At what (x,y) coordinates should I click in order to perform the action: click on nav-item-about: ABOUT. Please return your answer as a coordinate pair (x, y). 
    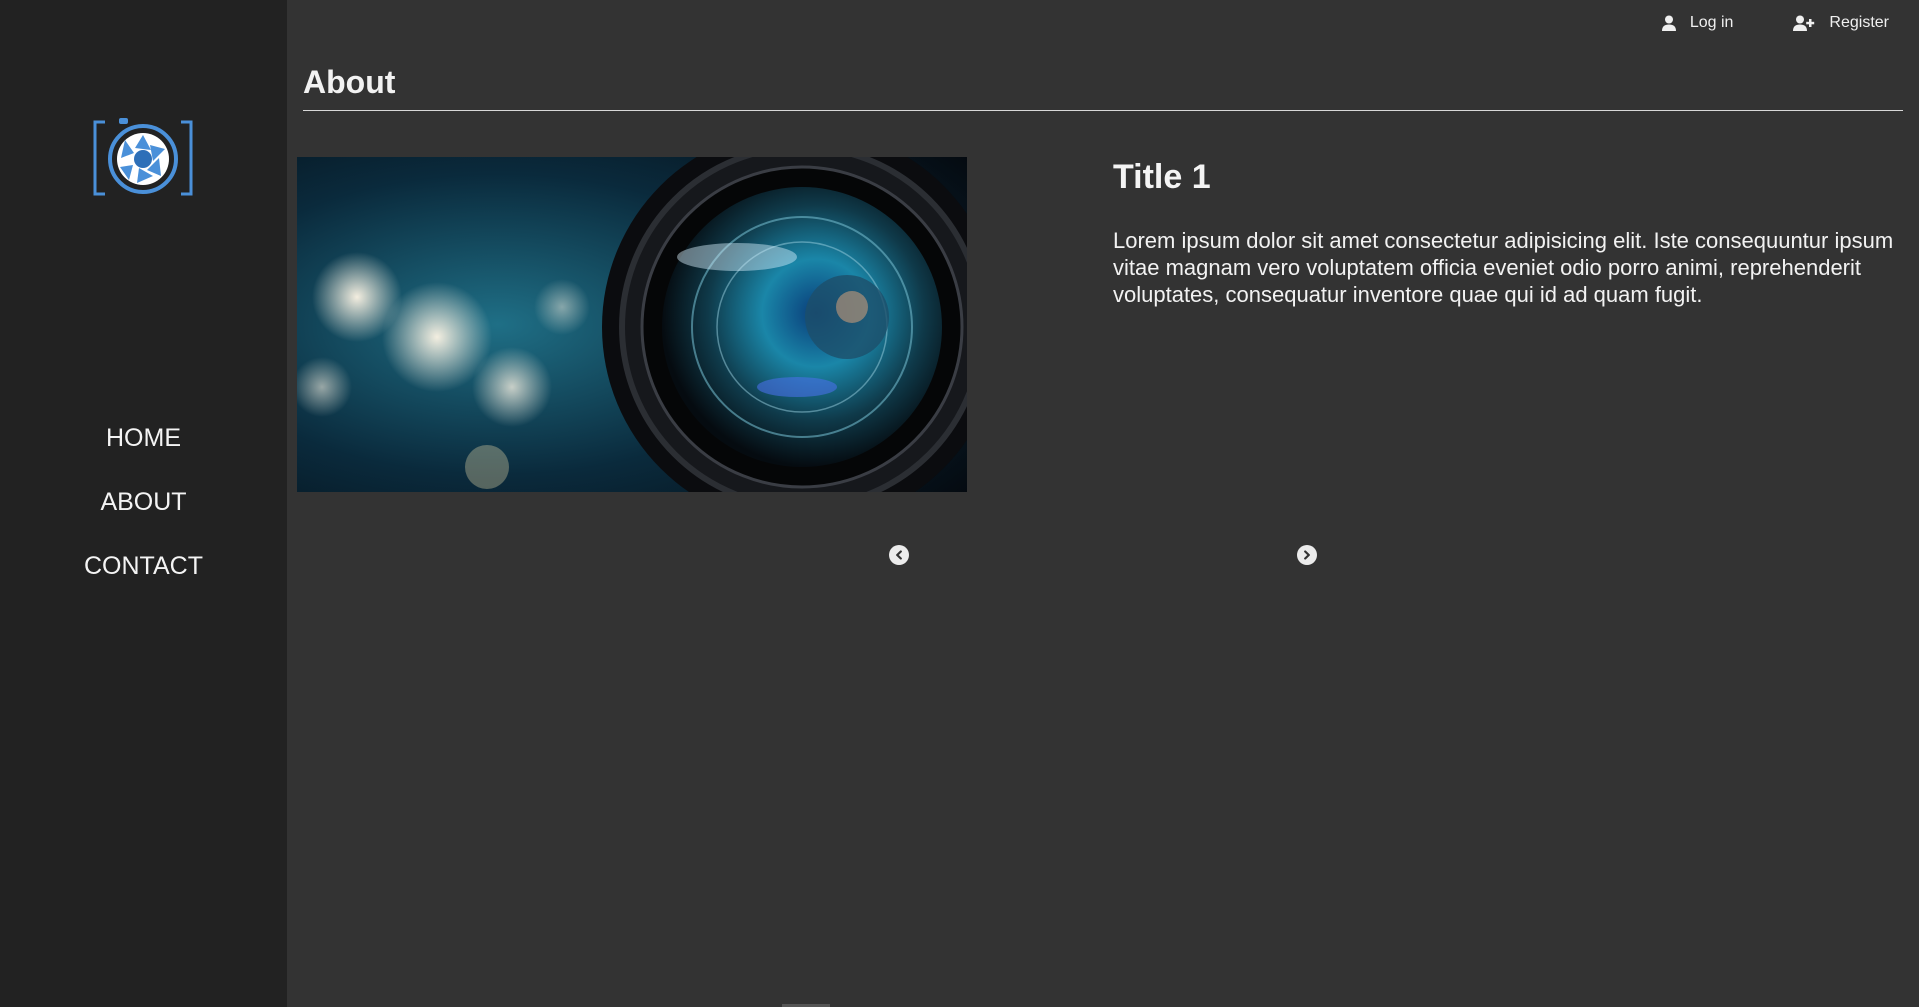
    Looking at the image, I should click on (143, 510).